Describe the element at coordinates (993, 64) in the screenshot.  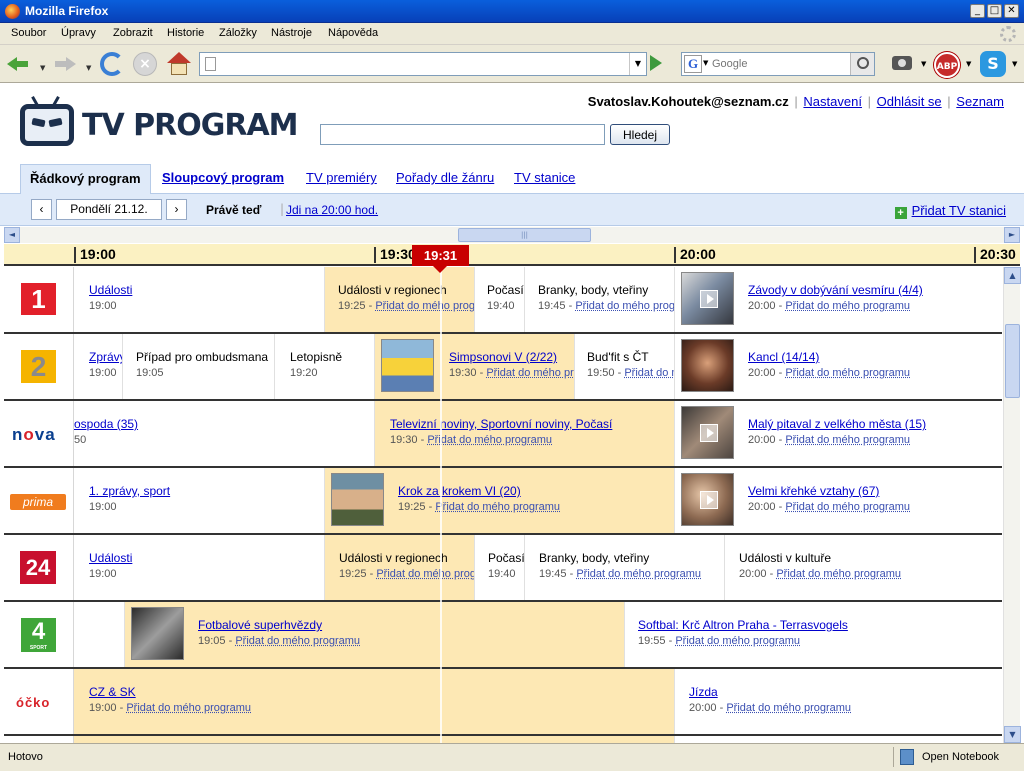
I see `skype-icon: S` at that location.